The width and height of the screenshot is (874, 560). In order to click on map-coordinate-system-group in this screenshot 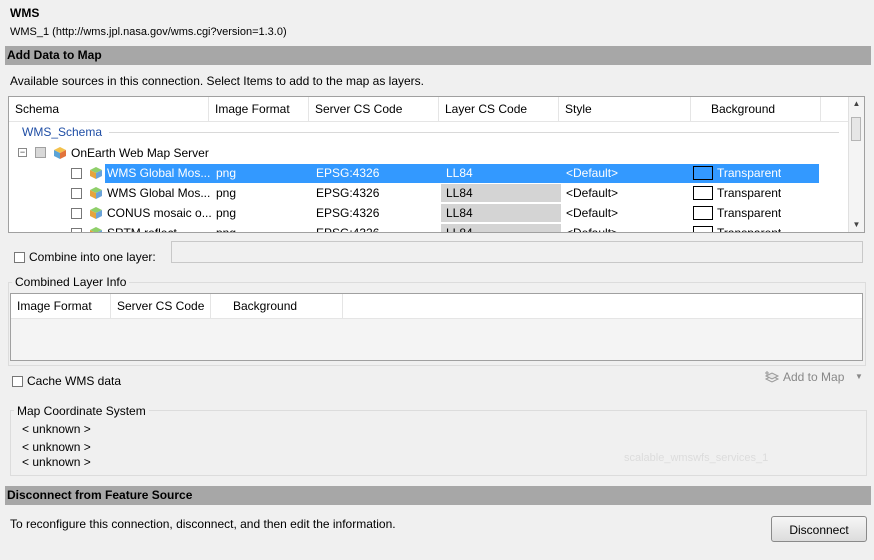, I will do `click(438, 443)`.